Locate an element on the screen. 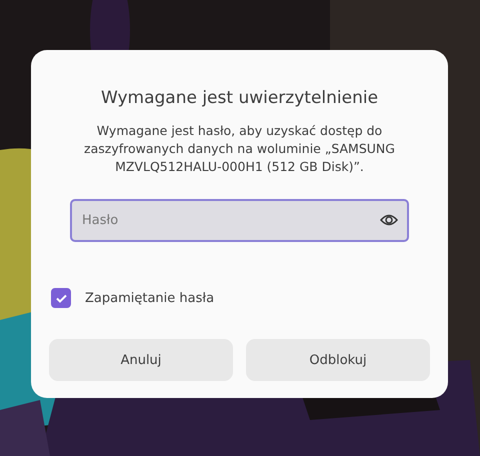 This screenshot has width=480, height=456. password-field: Hasło is located at coordinates (239, 220).